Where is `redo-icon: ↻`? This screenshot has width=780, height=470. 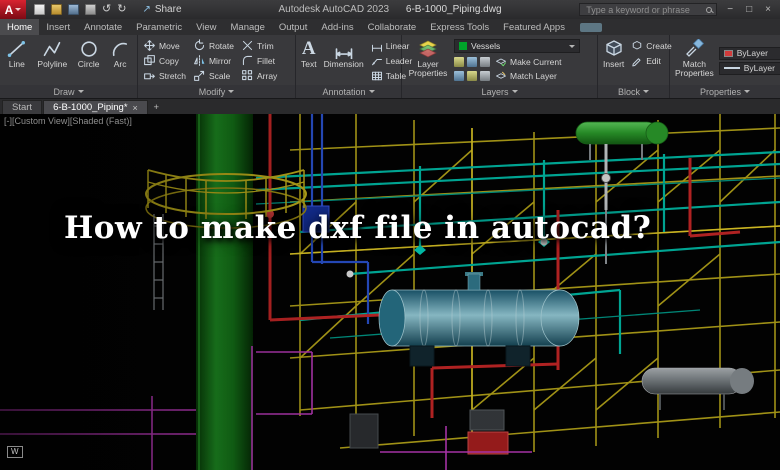 redo-icon: ↻ is located at coordinates (121, 9).